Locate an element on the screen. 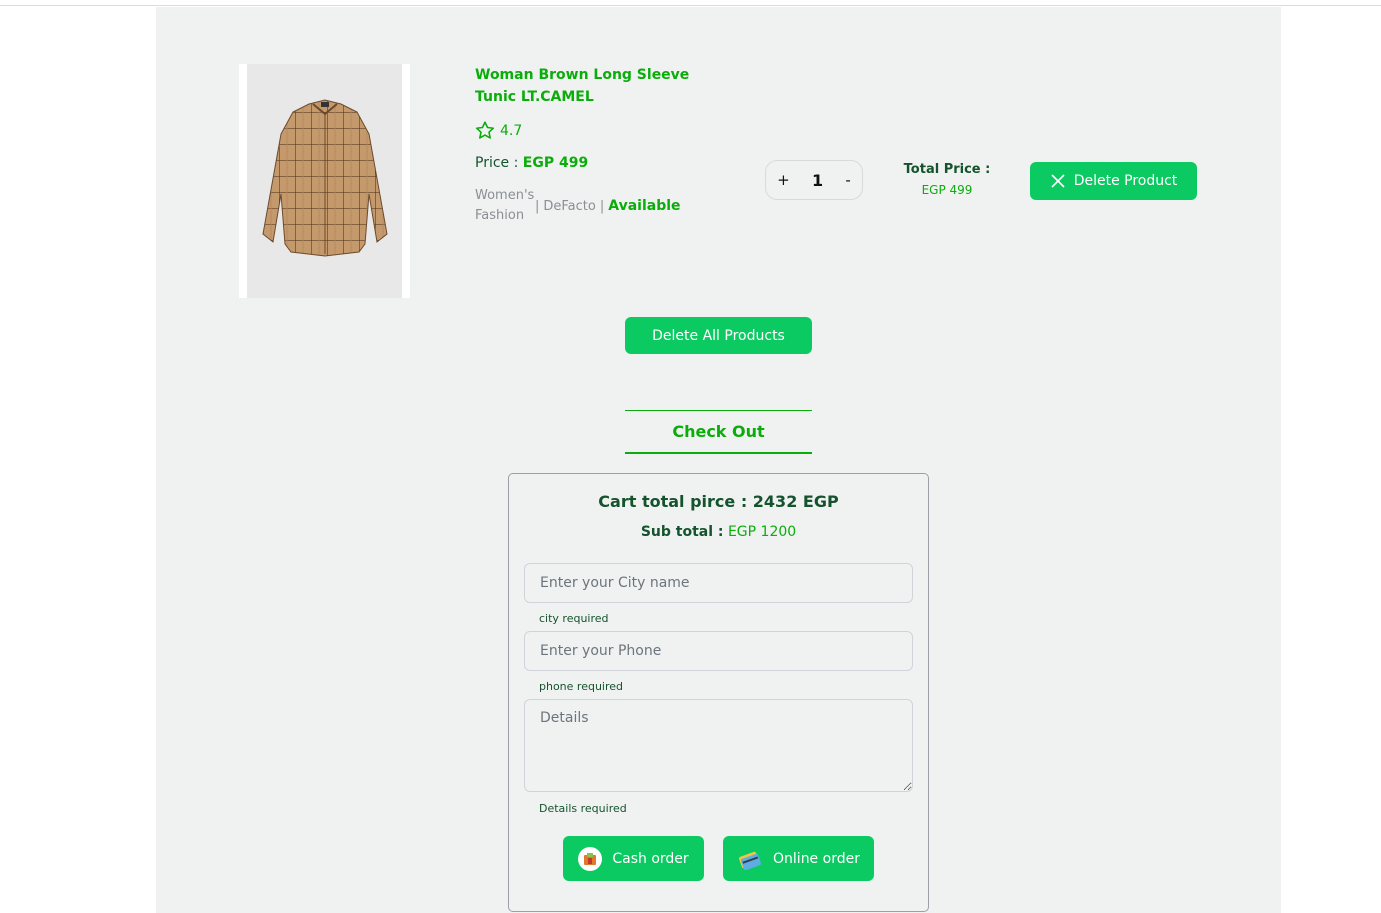 The image size is (1381, 913). total-price-value: EGP 499 is located at coordinates (947, 190).